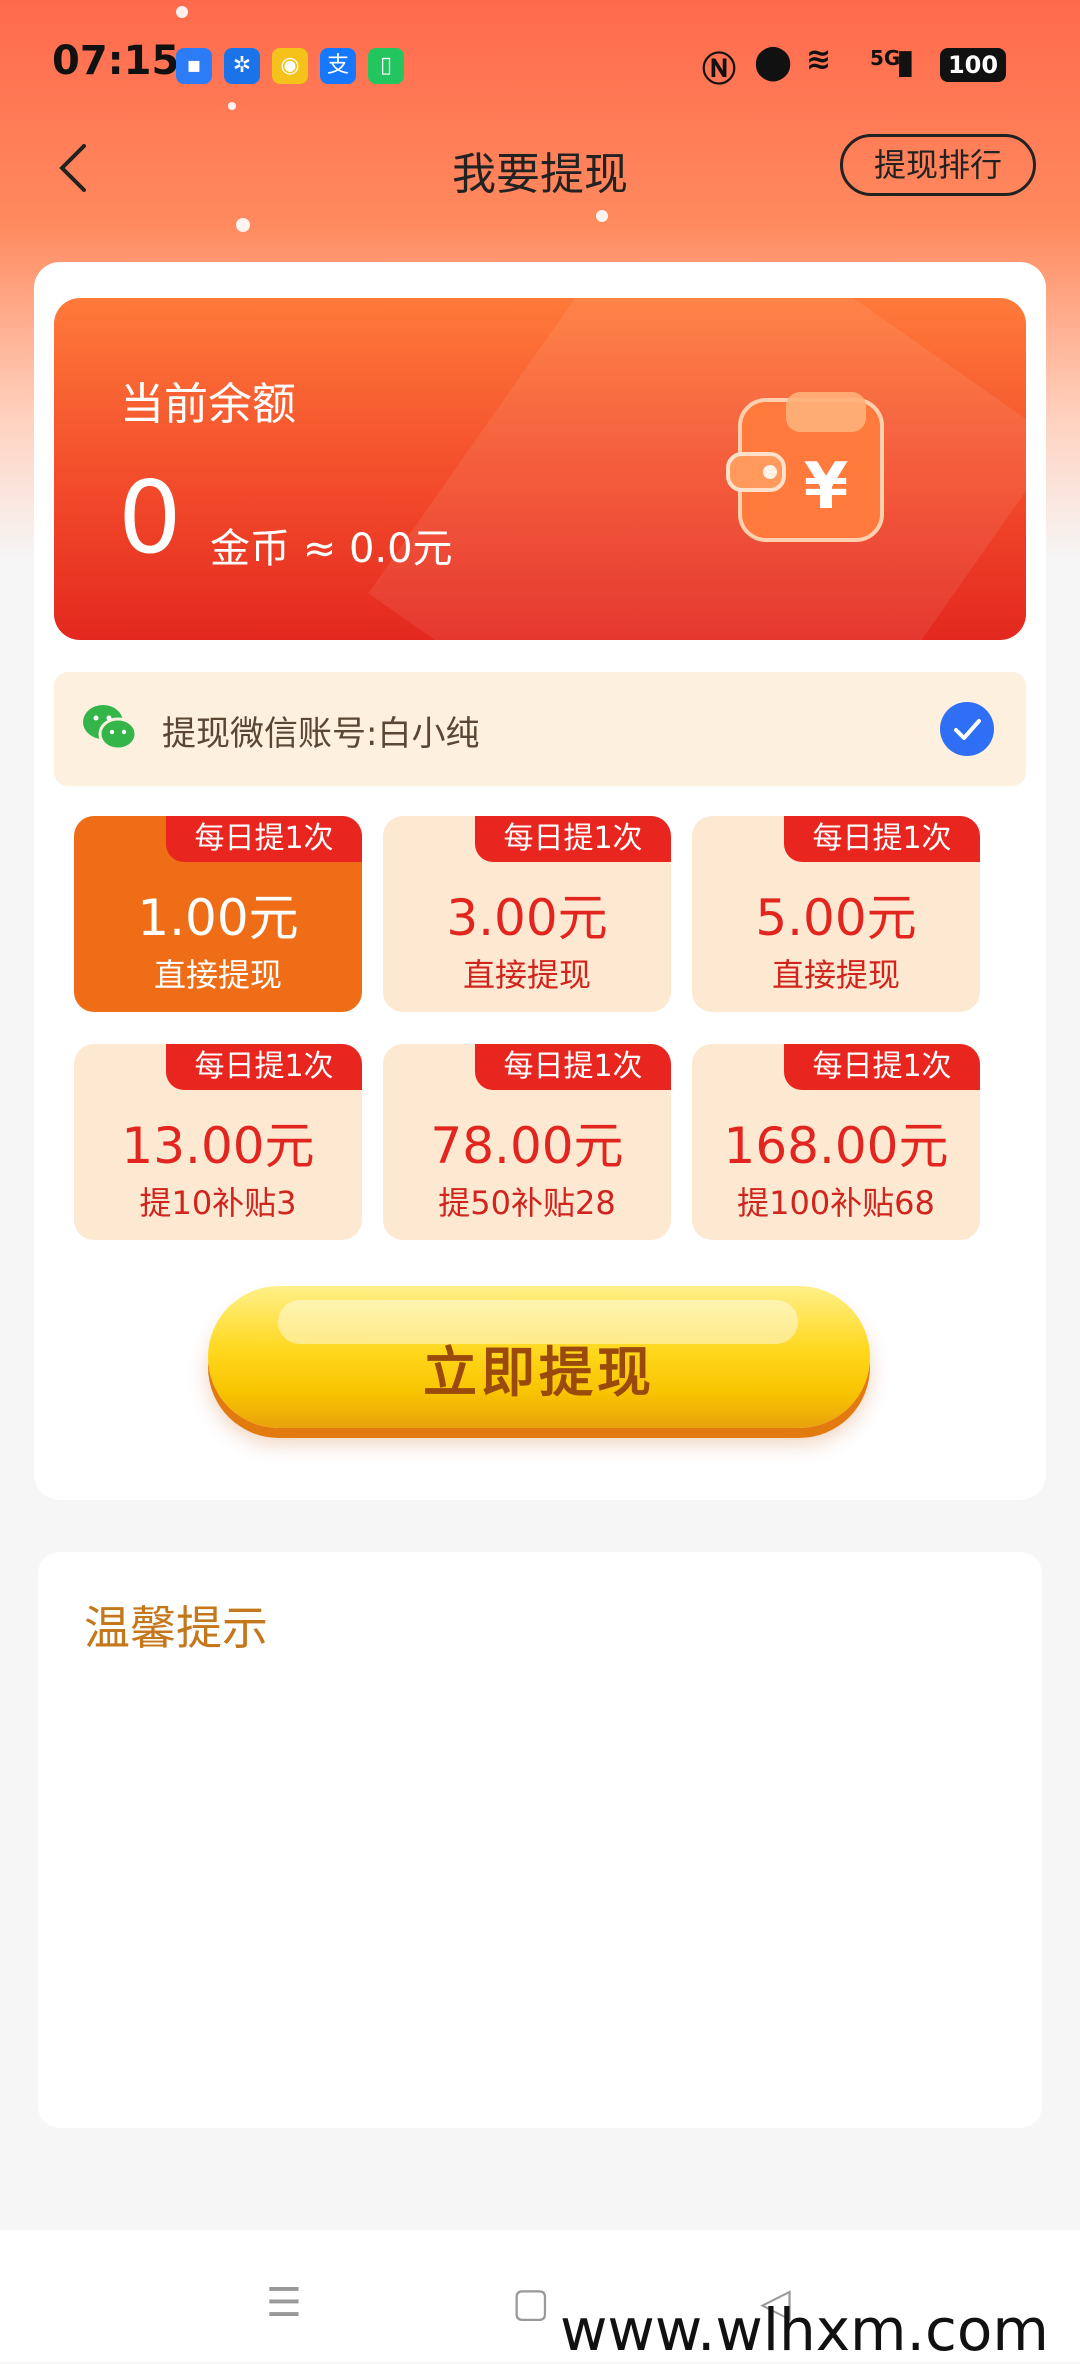 The image size is (1080, 2364). Describe the element at coordinates (218, 1203) in the screenshot. I see `option-description: 提10补贴3` at that location.